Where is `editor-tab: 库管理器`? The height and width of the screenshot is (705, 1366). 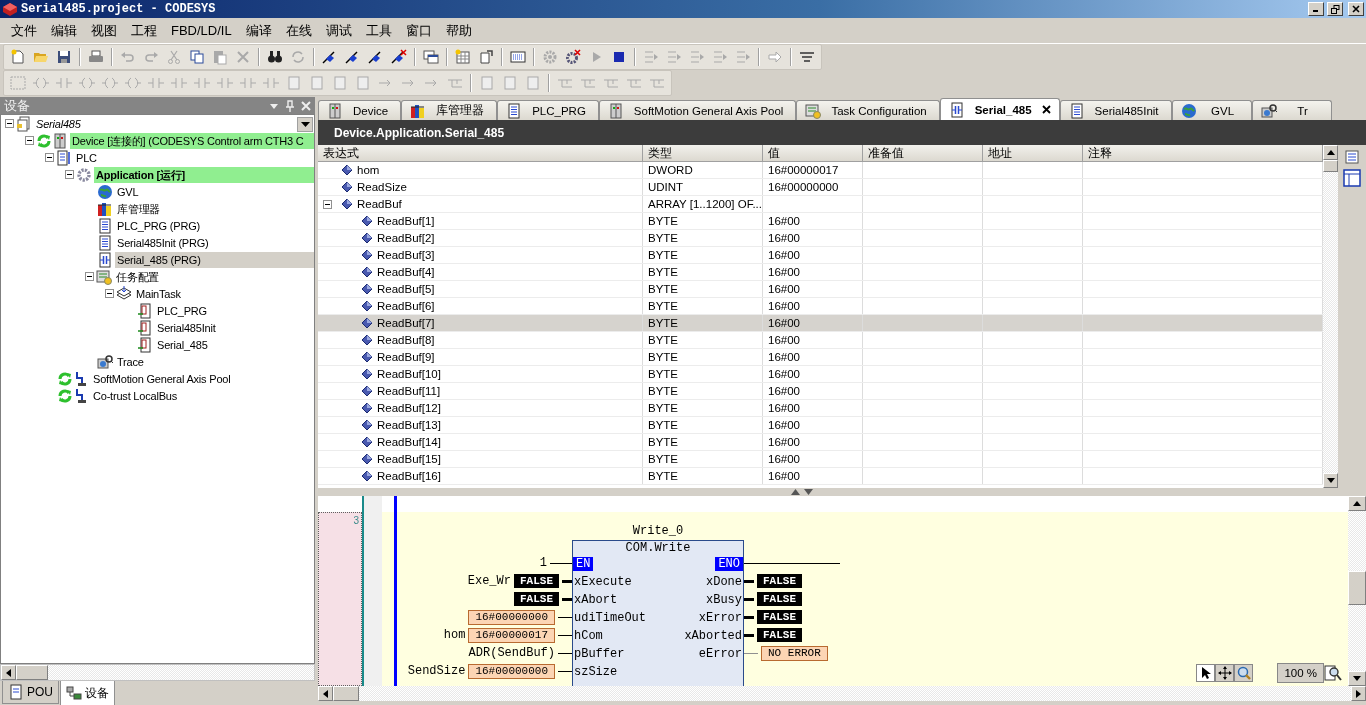 editor-tab: 库管理器 is located at coordinates (449, 110).